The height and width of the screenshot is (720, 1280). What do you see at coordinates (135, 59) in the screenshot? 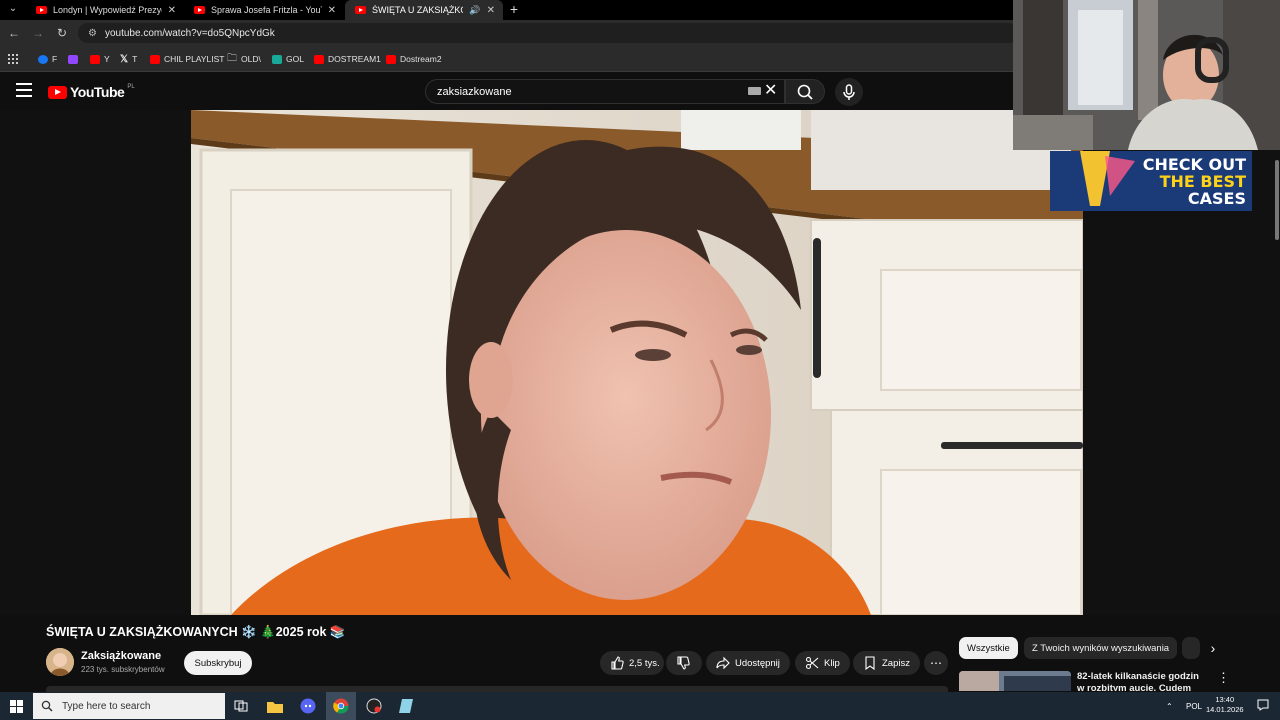
I see `bookmark-label: T` at bounding box center [135, 59].